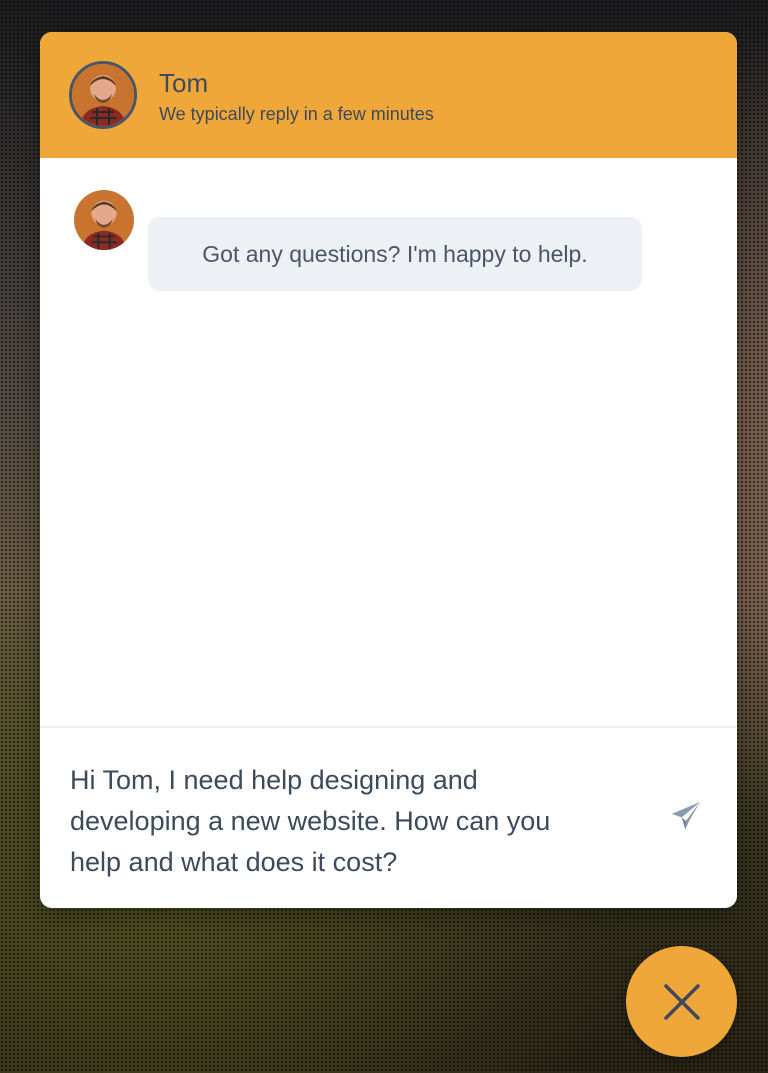  I want to click on paper-plane-icon, so click(686, 815).